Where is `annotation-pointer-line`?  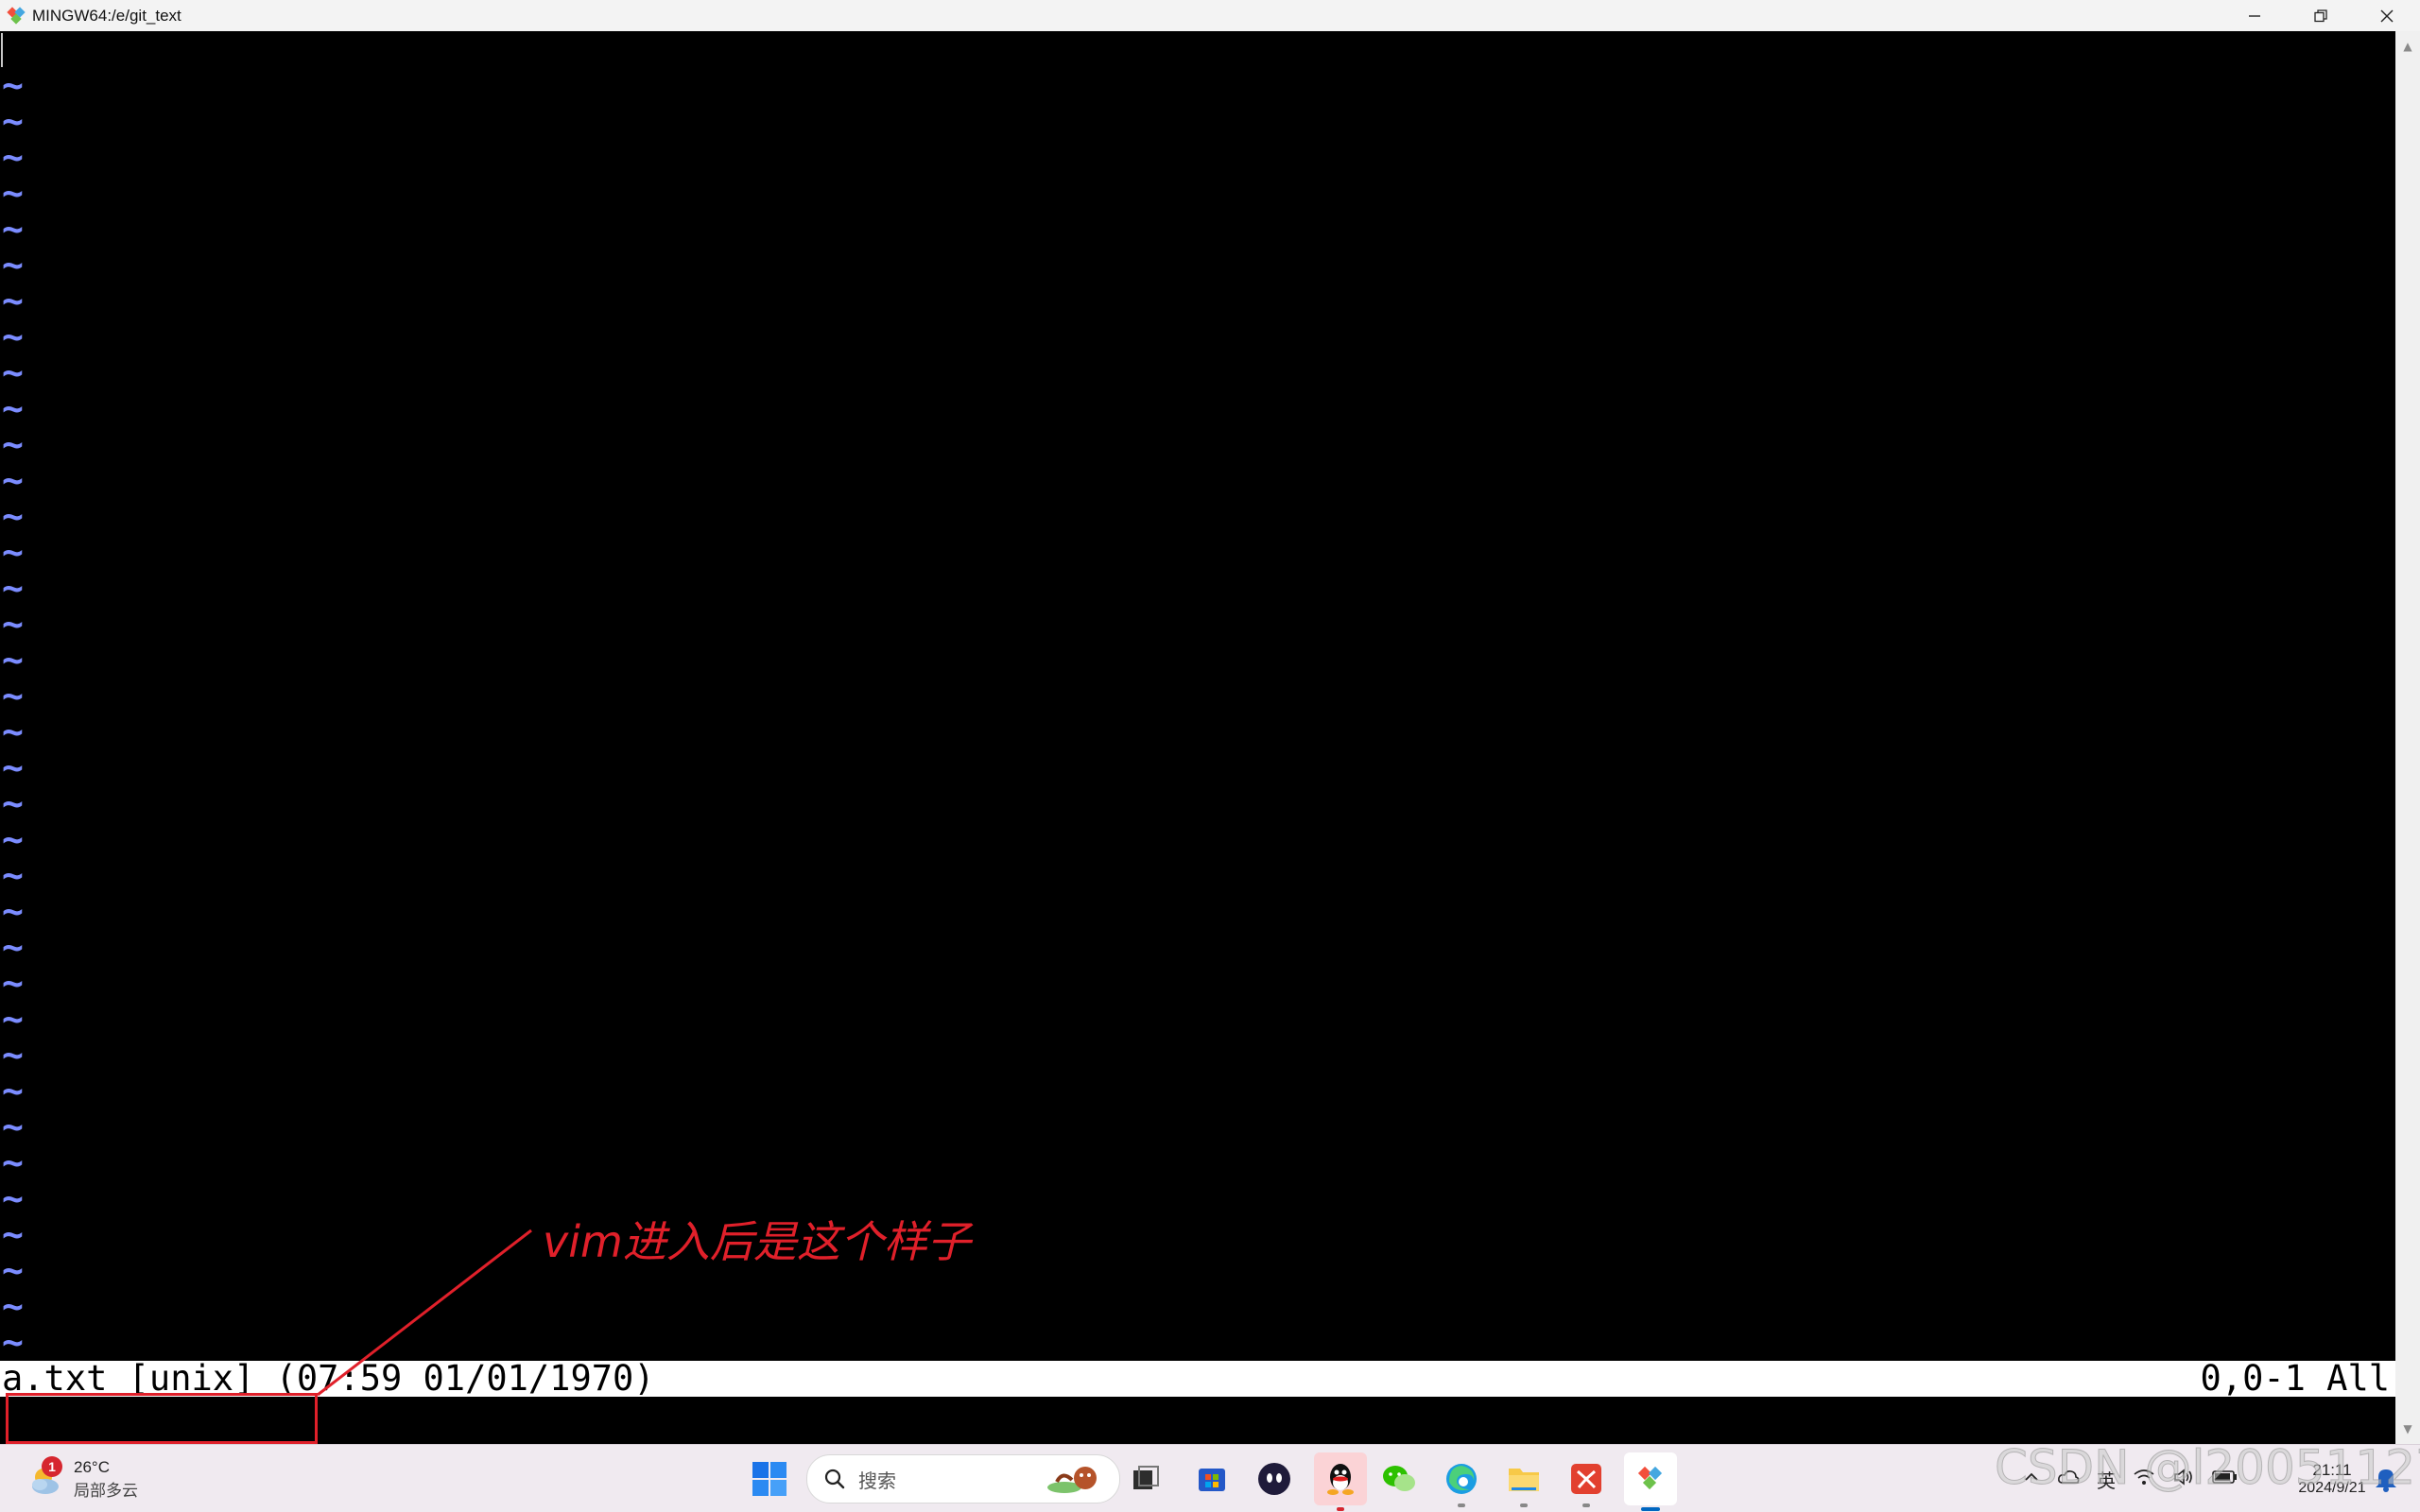 annotation-pointer-line is located at coordinates (424, 1312).